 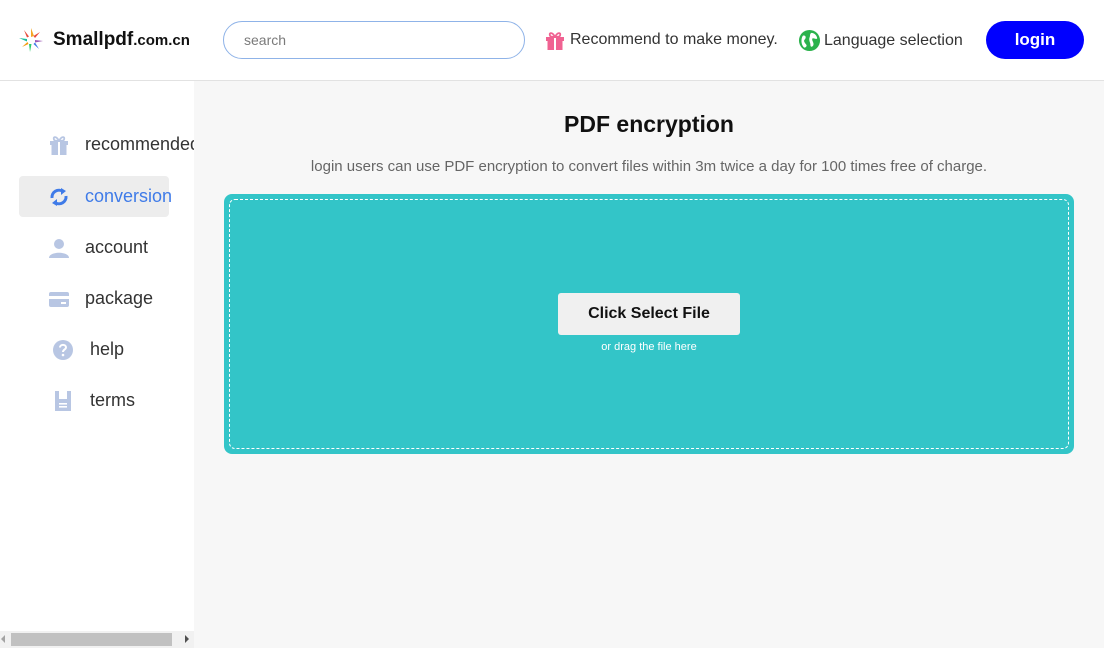 I want to click on sidebar-item-help: help, so click(x=94, y=349).